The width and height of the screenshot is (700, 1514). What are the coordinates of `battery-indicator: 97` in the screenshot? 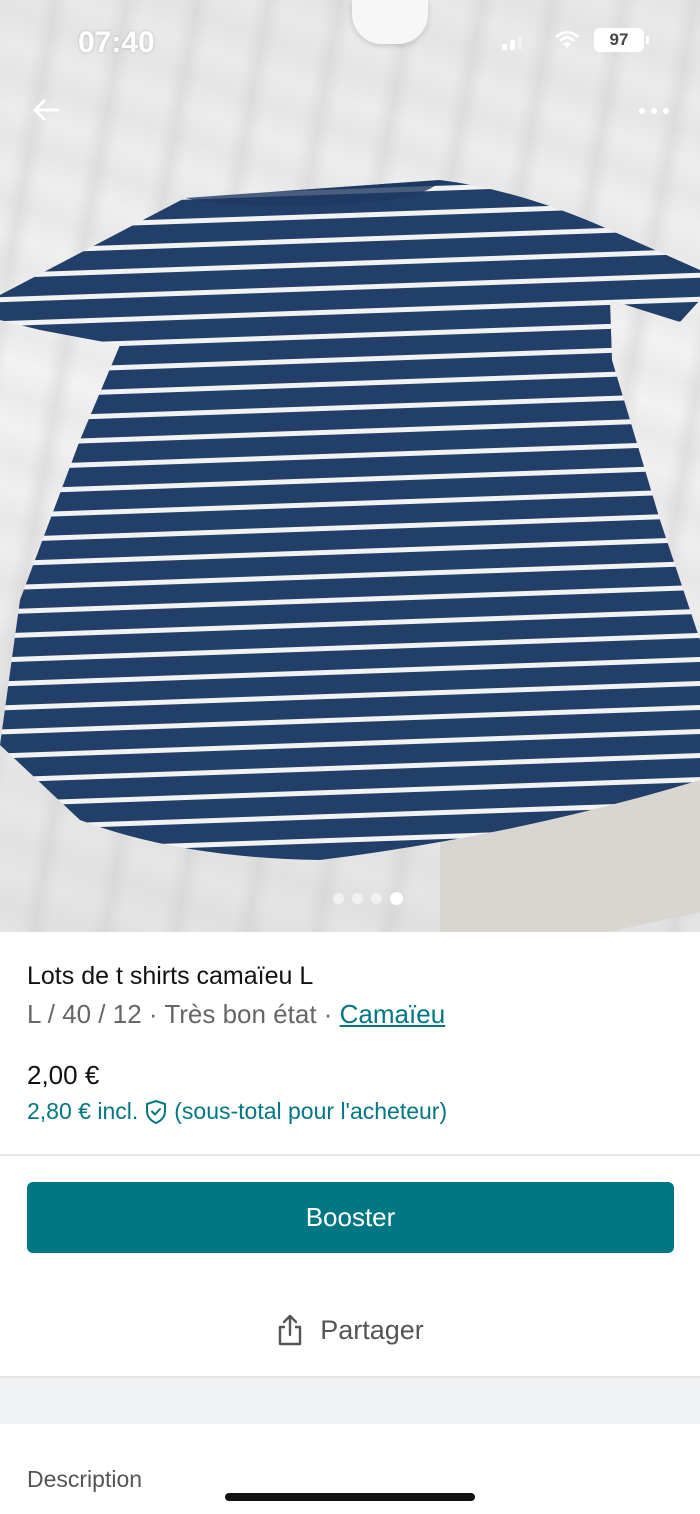 It's located at (621, 40).